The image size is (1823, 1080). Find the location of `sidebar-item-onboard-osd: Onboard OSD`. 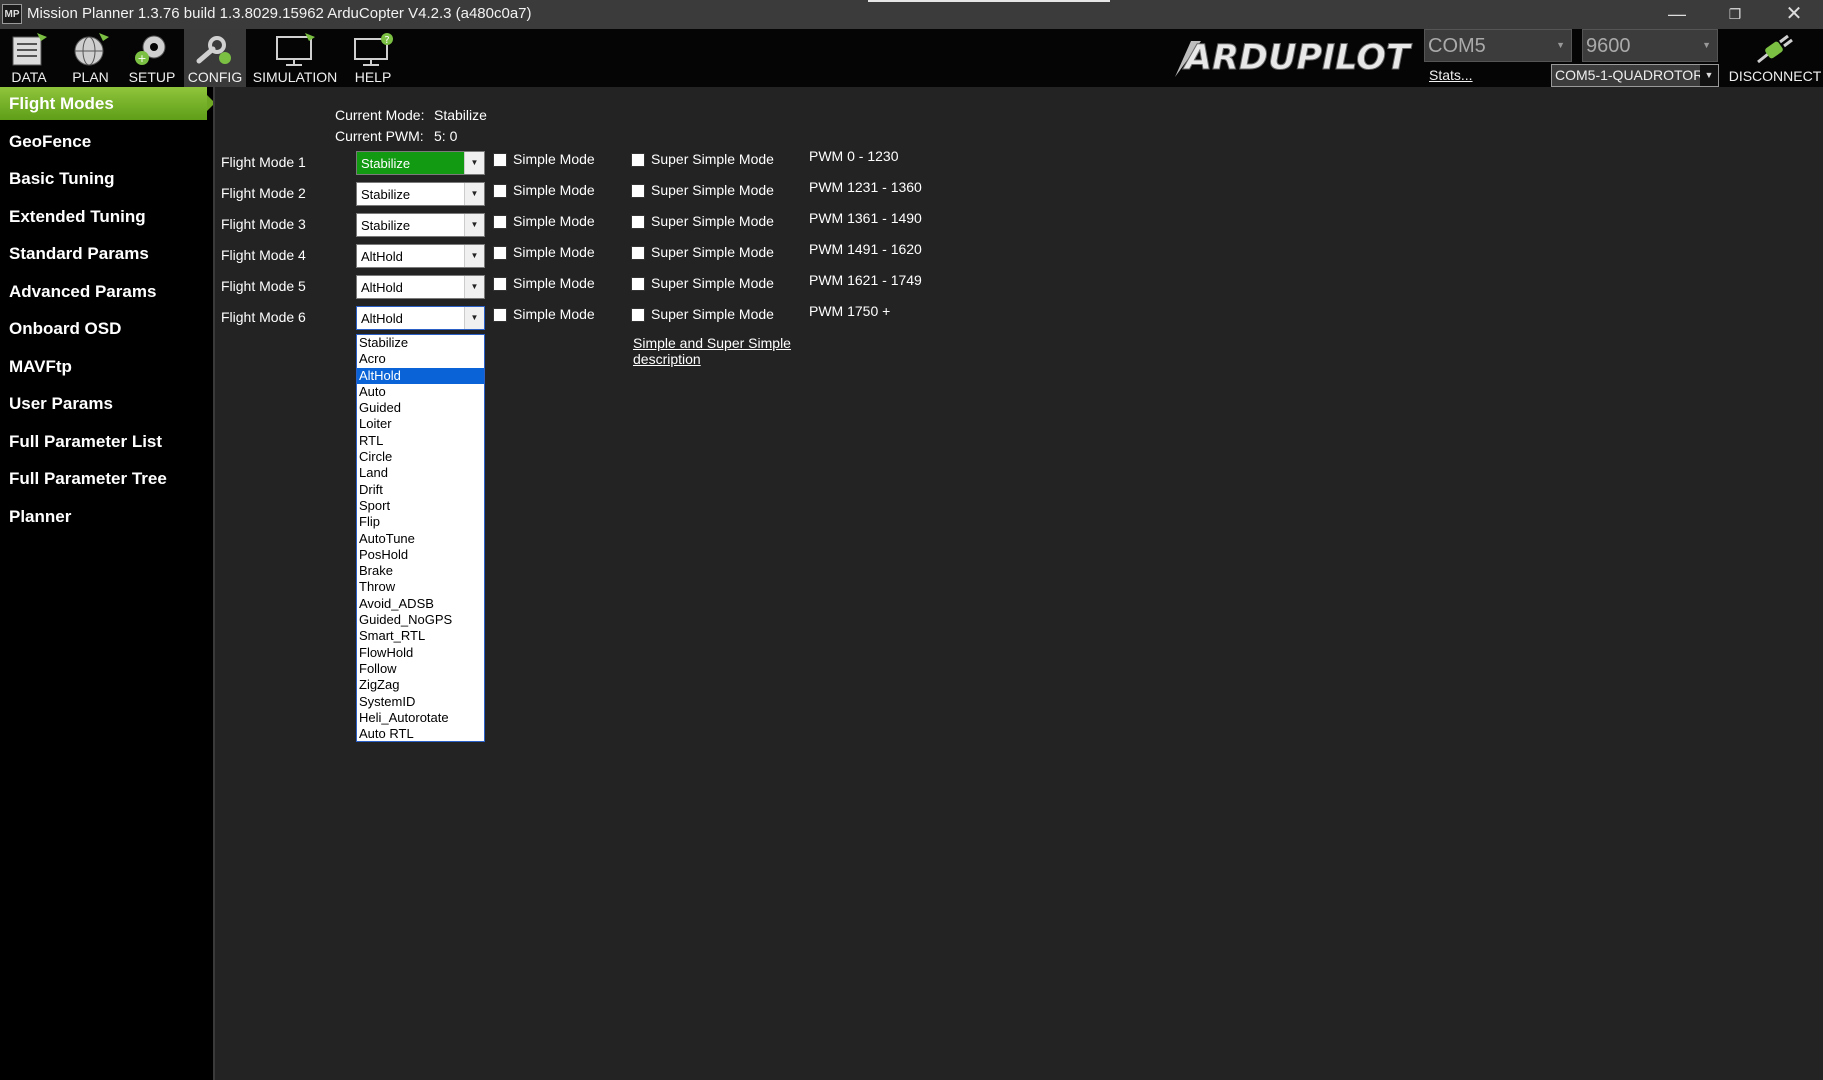

sidebar-item-onboard-osd: Onboard OSD is located at coordinates (106, 328).